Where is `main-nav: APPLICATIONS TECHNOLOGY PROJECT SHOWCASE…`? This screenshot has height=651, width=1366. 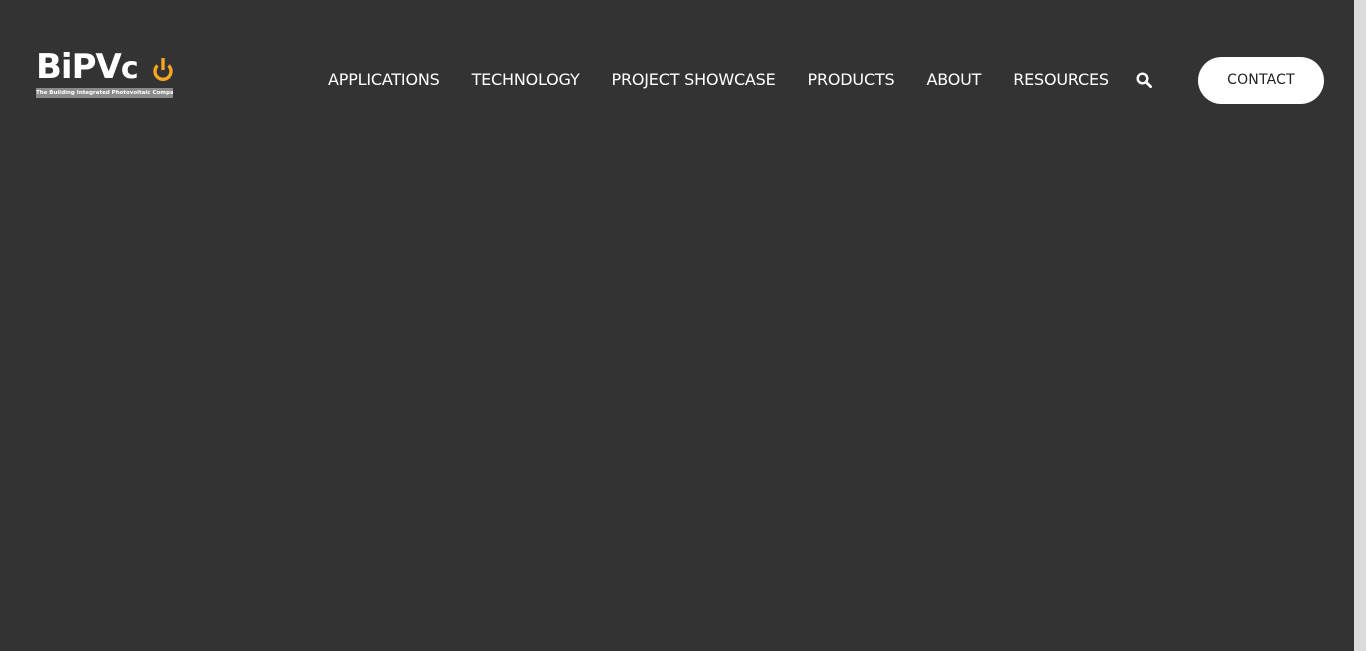 main-nav: APPLICATIONS TECHNOLOGY PROJECT SHOWCASE… is located at coordinates (734, 80).